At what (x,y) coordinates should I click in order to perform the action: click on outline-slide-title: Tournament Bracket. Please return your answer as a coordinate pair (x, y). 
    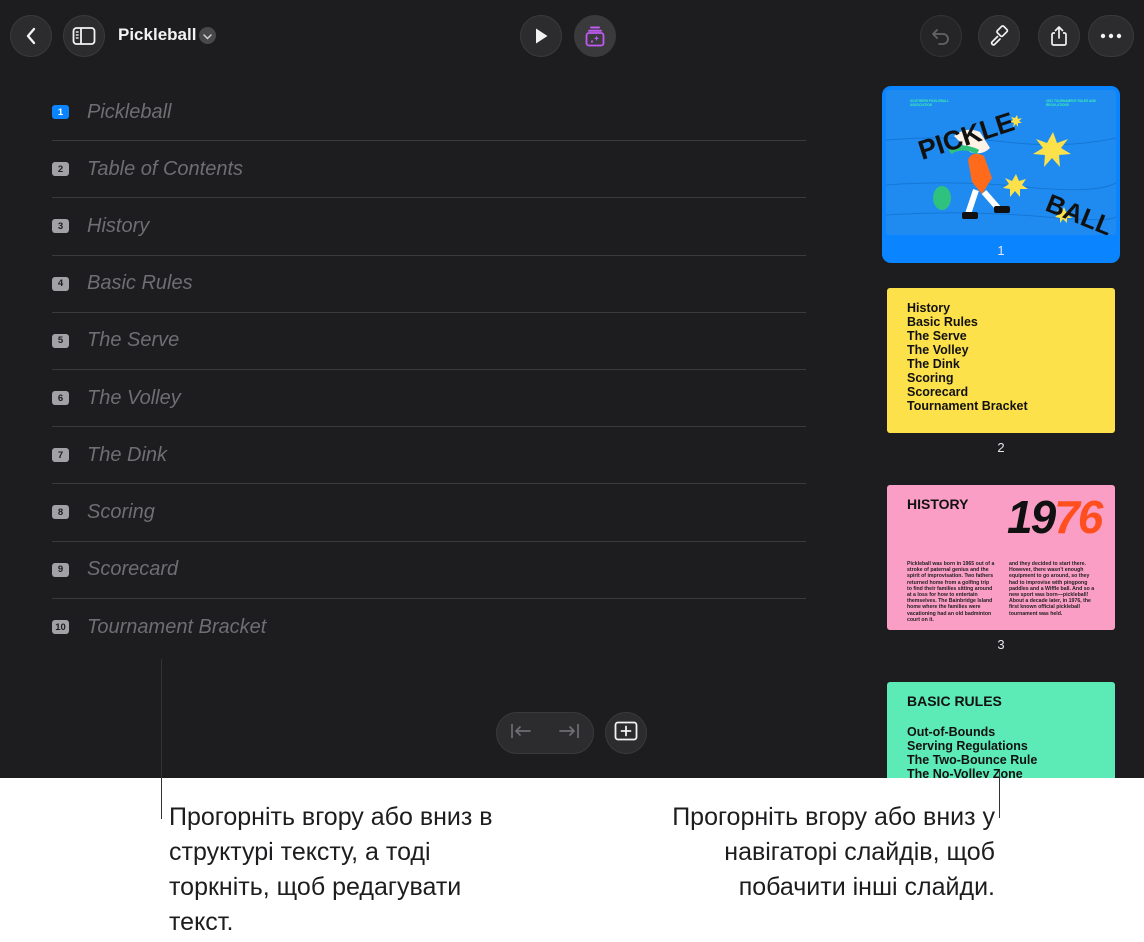
    Looking at the image, I should click on (176, 627).